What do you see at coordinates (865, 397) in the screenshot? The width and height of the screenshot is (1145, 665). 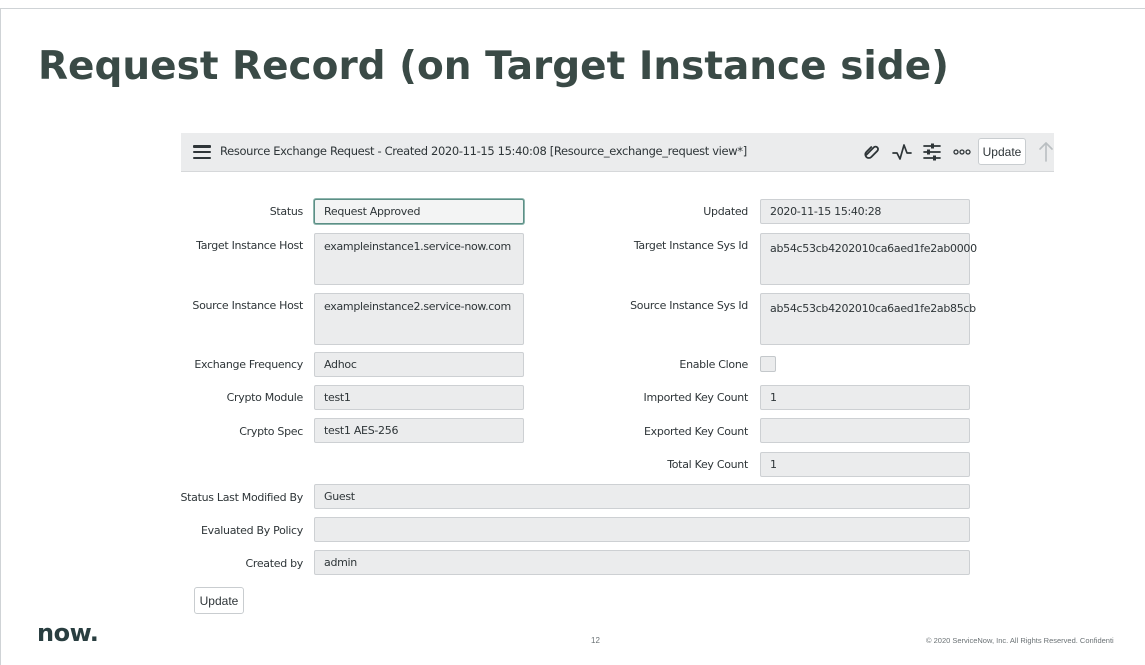 I see `imported-key-count-field: 1` at bounding box center [865, 397].